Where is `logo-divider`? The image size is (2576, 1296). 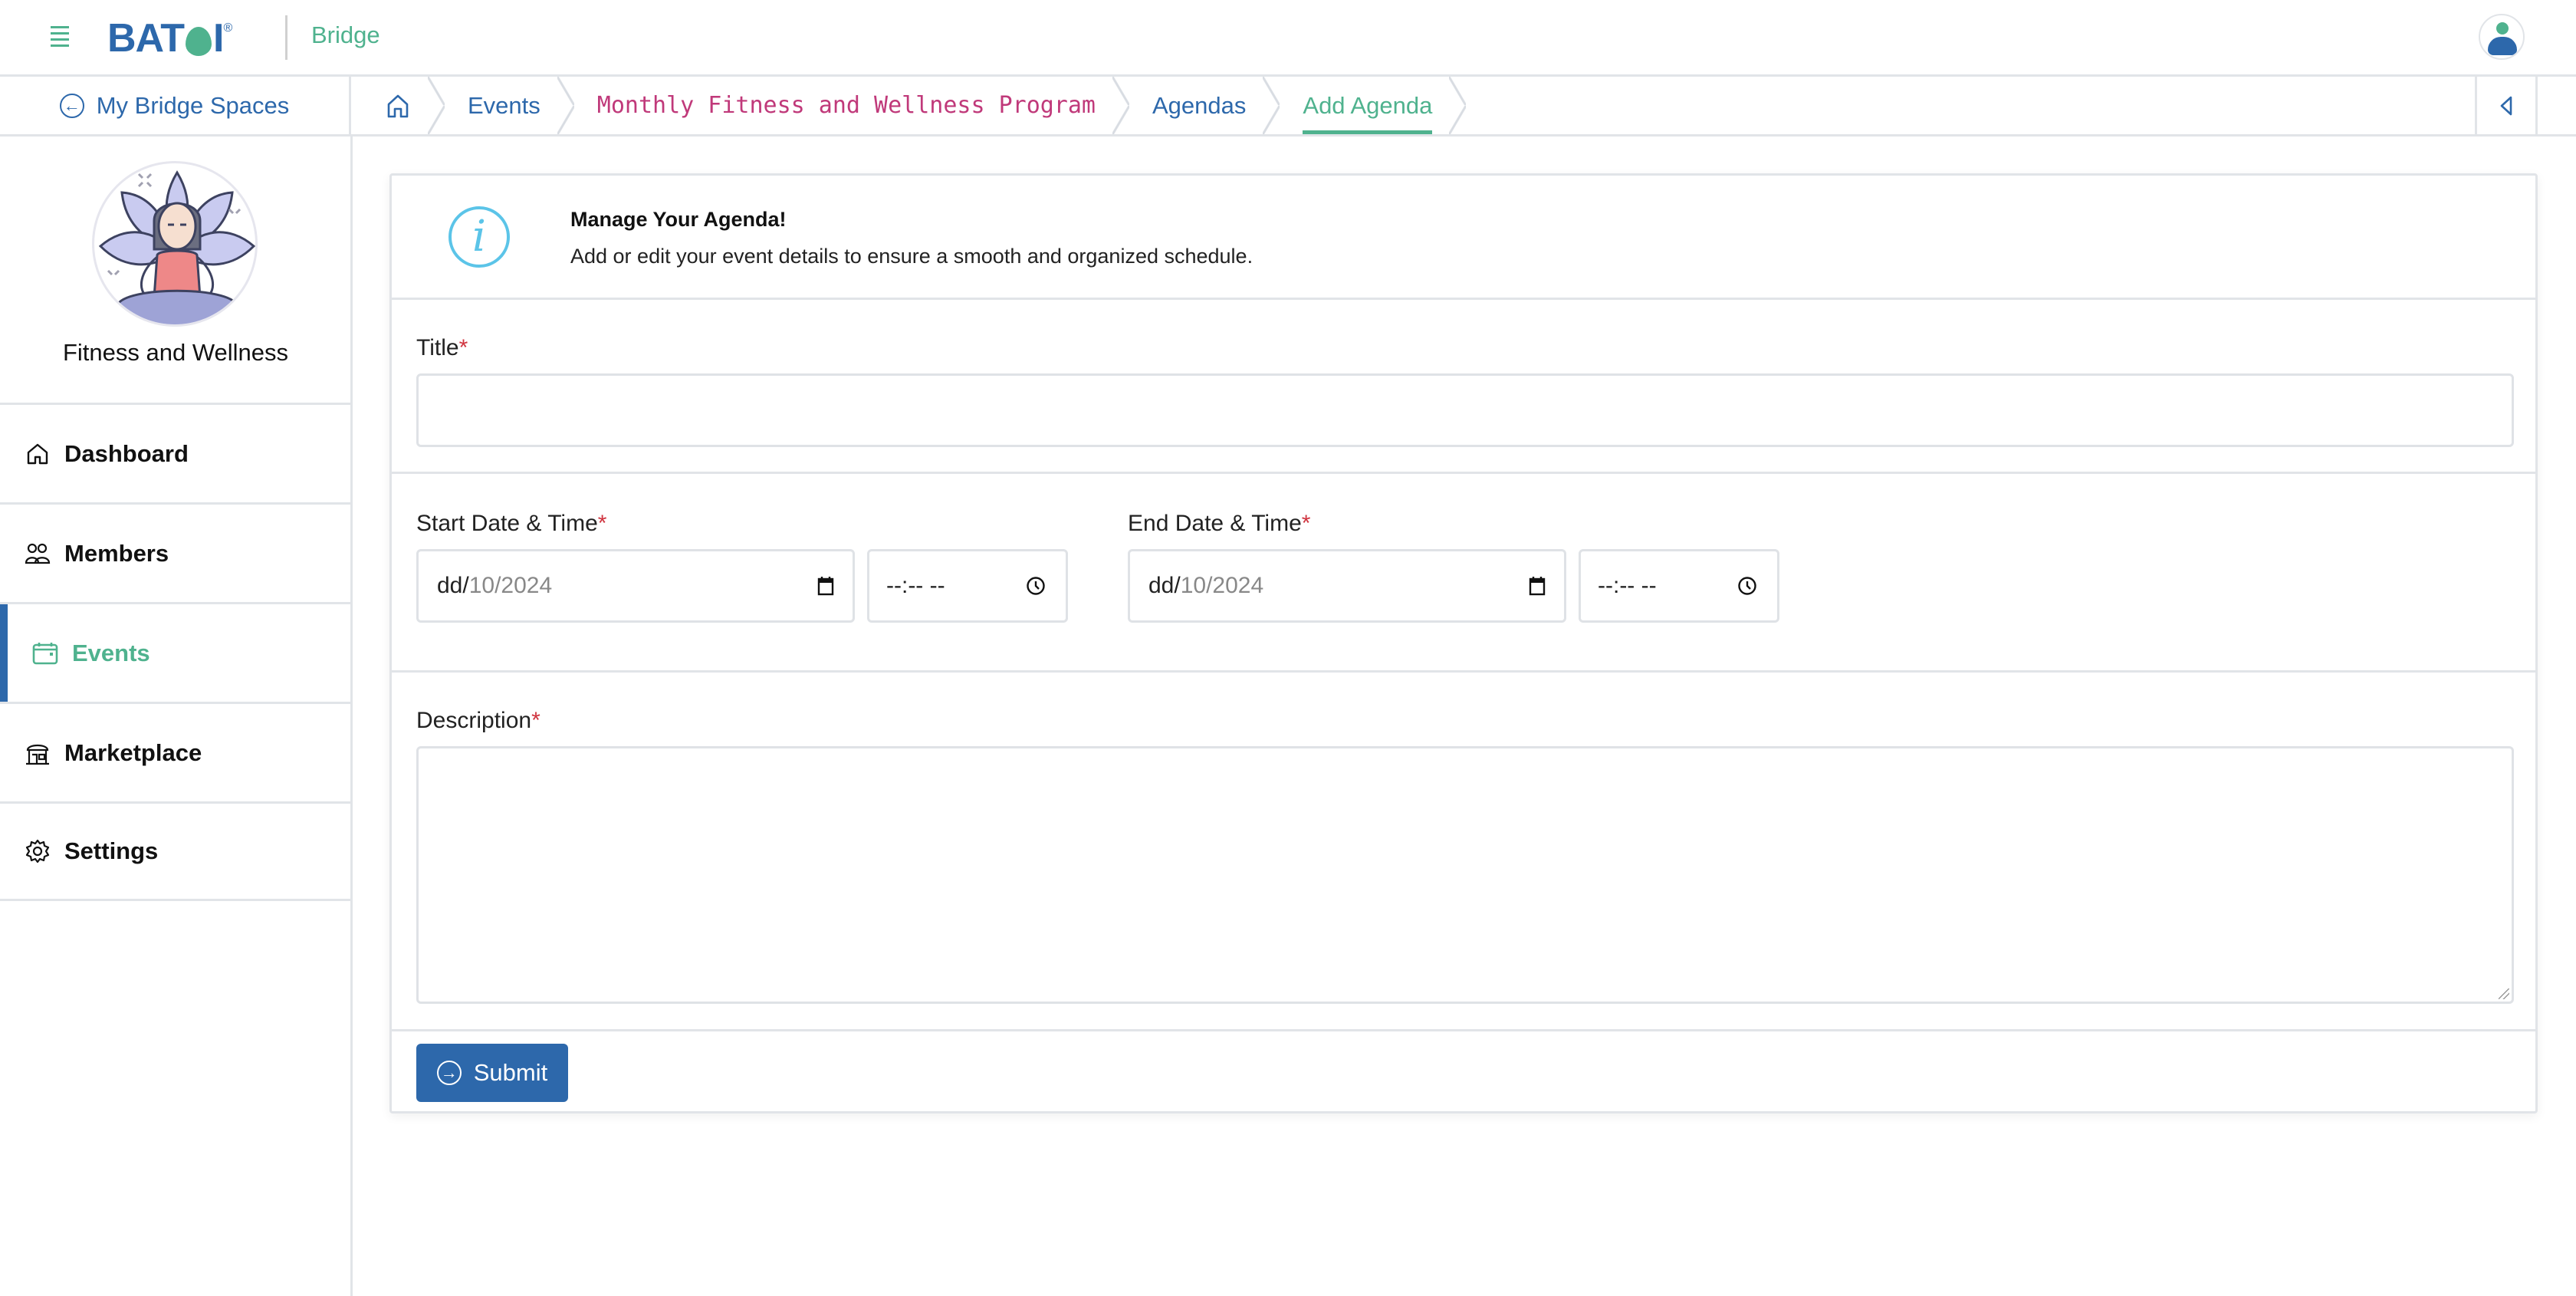 logo-divider is located at coordinates (287, 37).